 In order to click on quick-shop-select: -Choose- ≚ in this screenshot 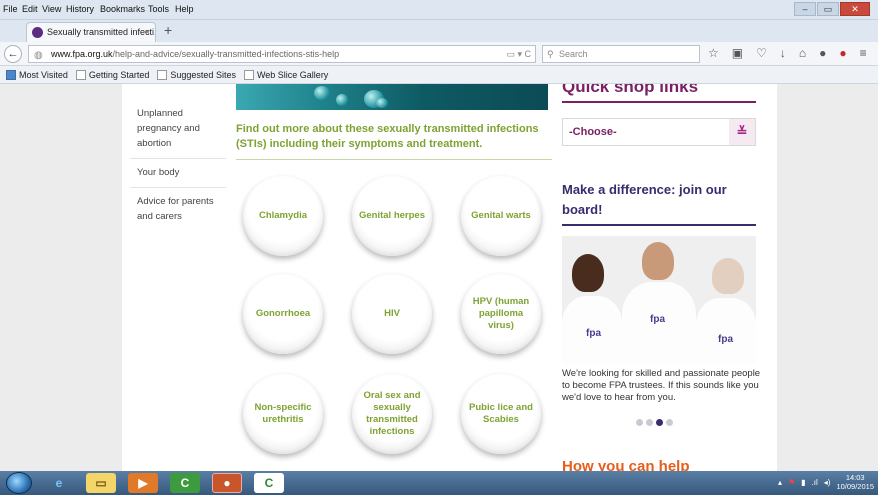, I will do `click(659, 132)`.